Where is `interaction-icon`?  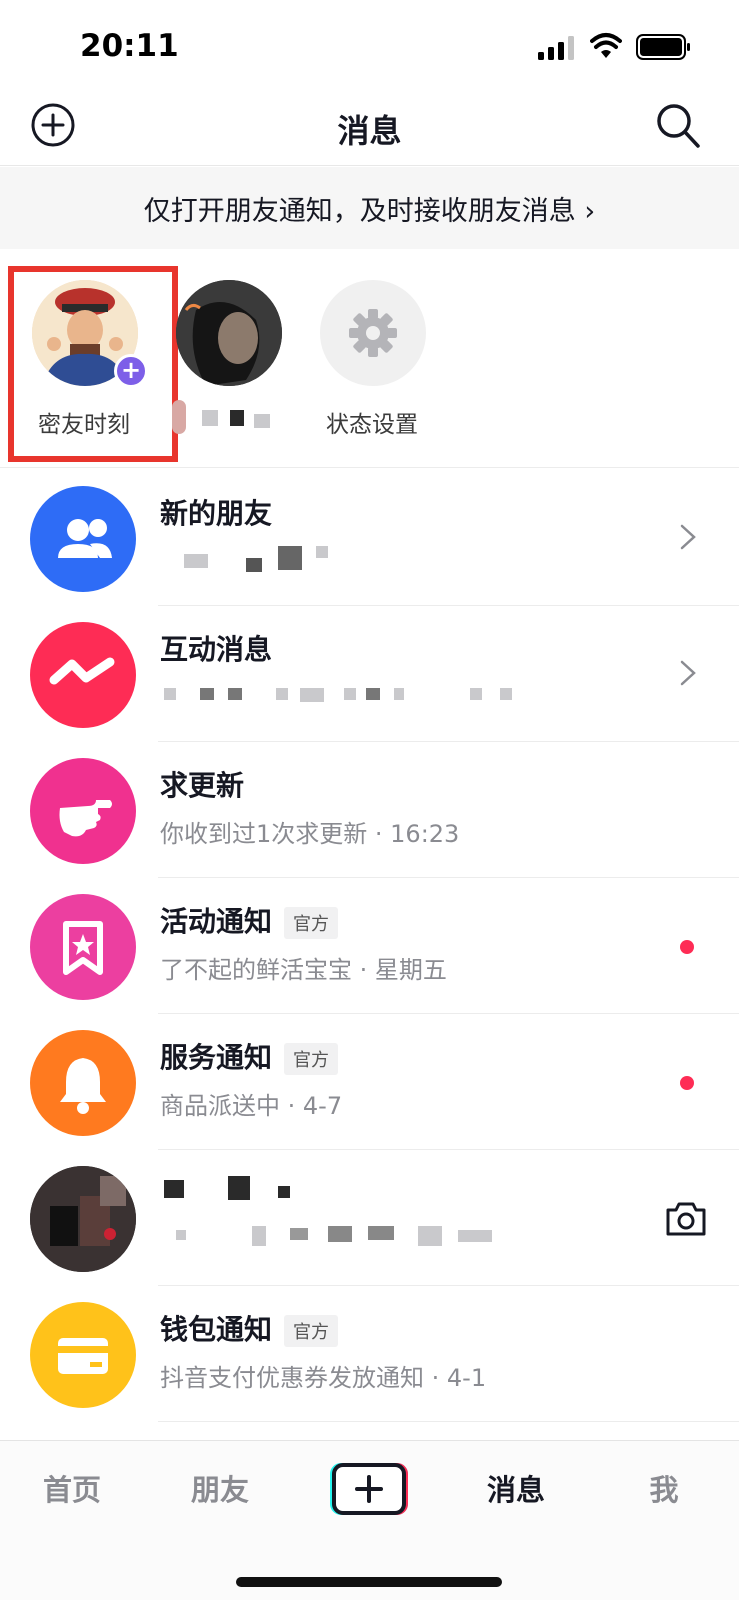 interaction-icon is located at coordinates (83, 675).